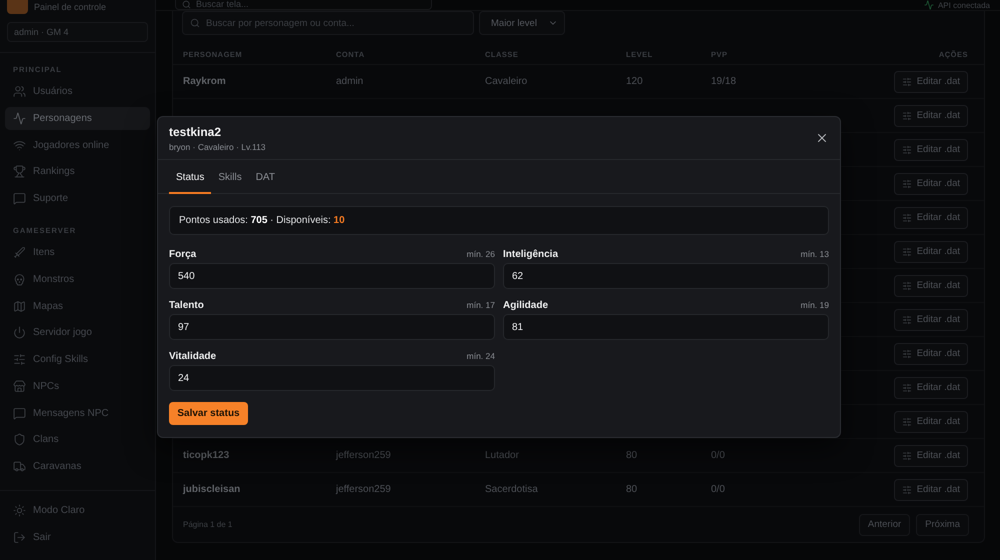  What do you see at coordinates (666, 276) in the screenshot?
I see `stat-input: 62` at bounding box center [666, 276].